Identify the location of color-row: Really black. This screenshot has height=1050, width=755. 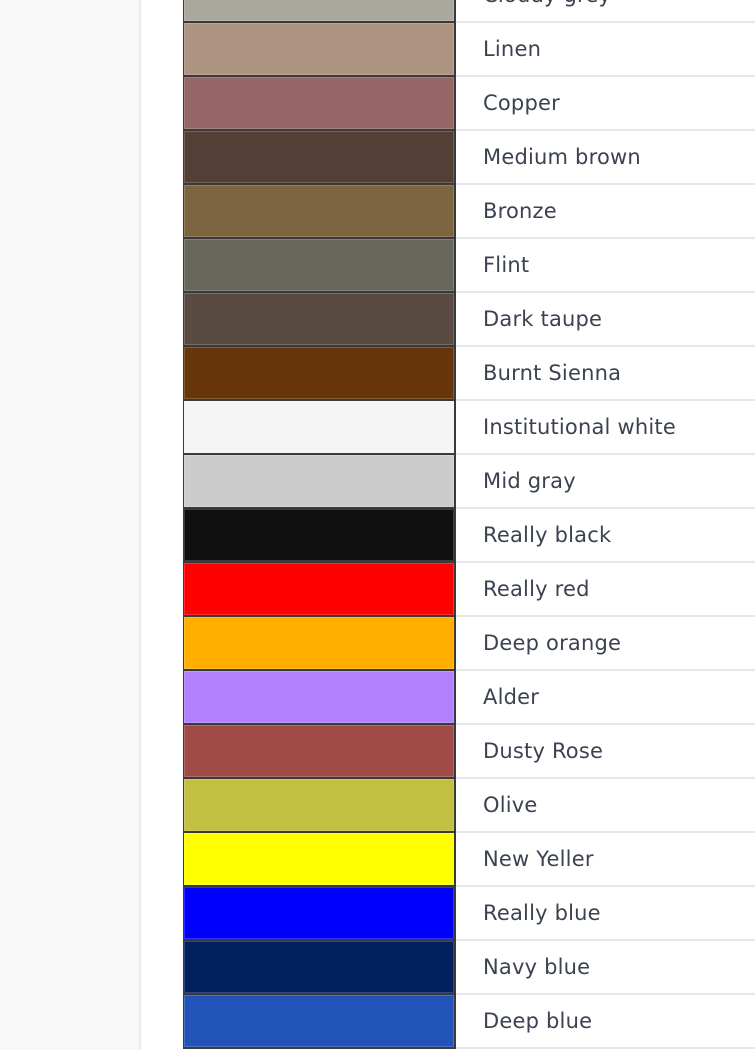
(469, 536).